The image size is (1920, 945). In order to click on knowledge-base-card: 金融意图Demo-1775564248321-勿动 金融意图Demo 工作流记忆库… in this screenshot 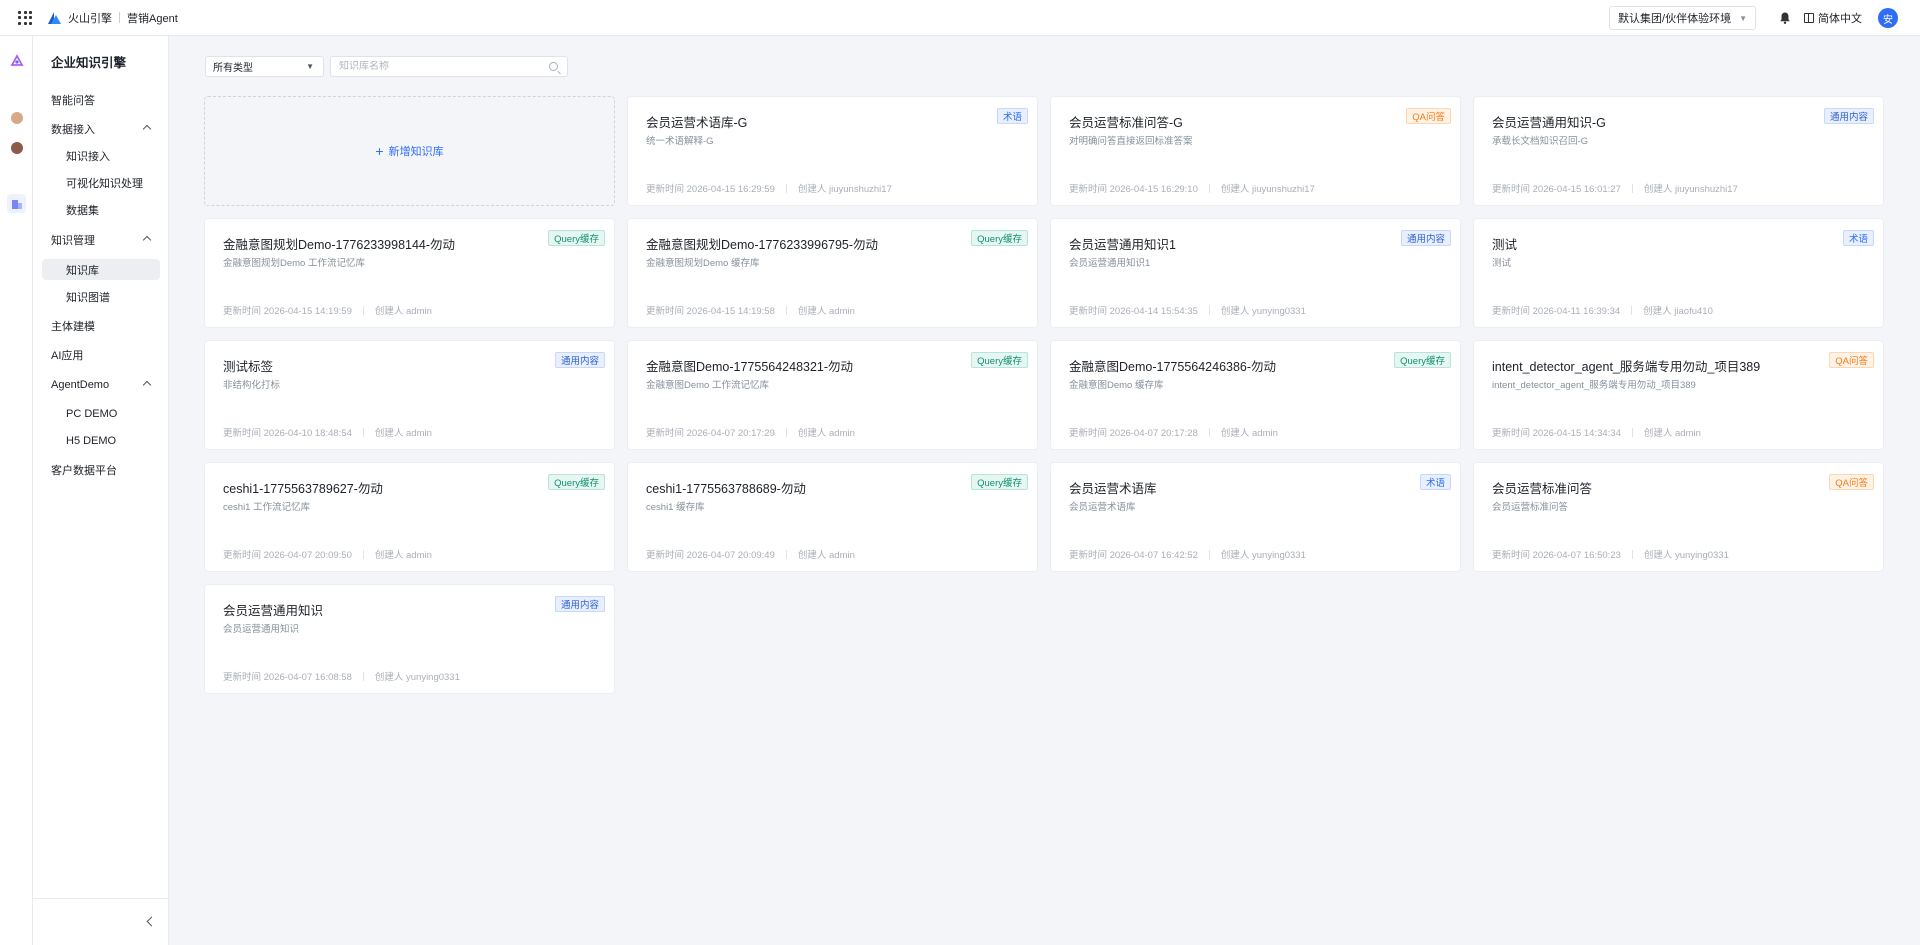, I will do `click(832, 395)`.